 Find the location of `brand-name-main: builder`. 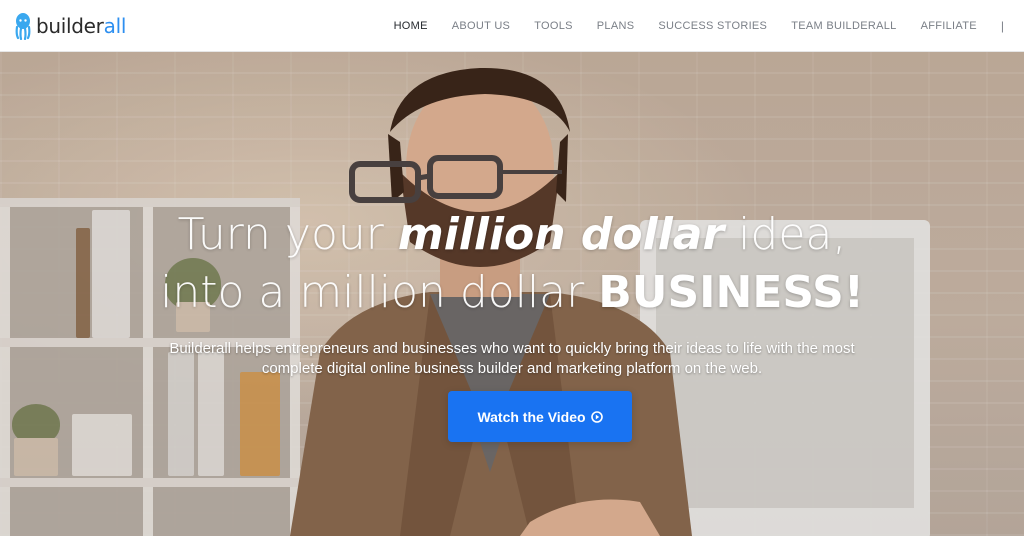

brand-name-main: builder is located at coordinates (70, 25).